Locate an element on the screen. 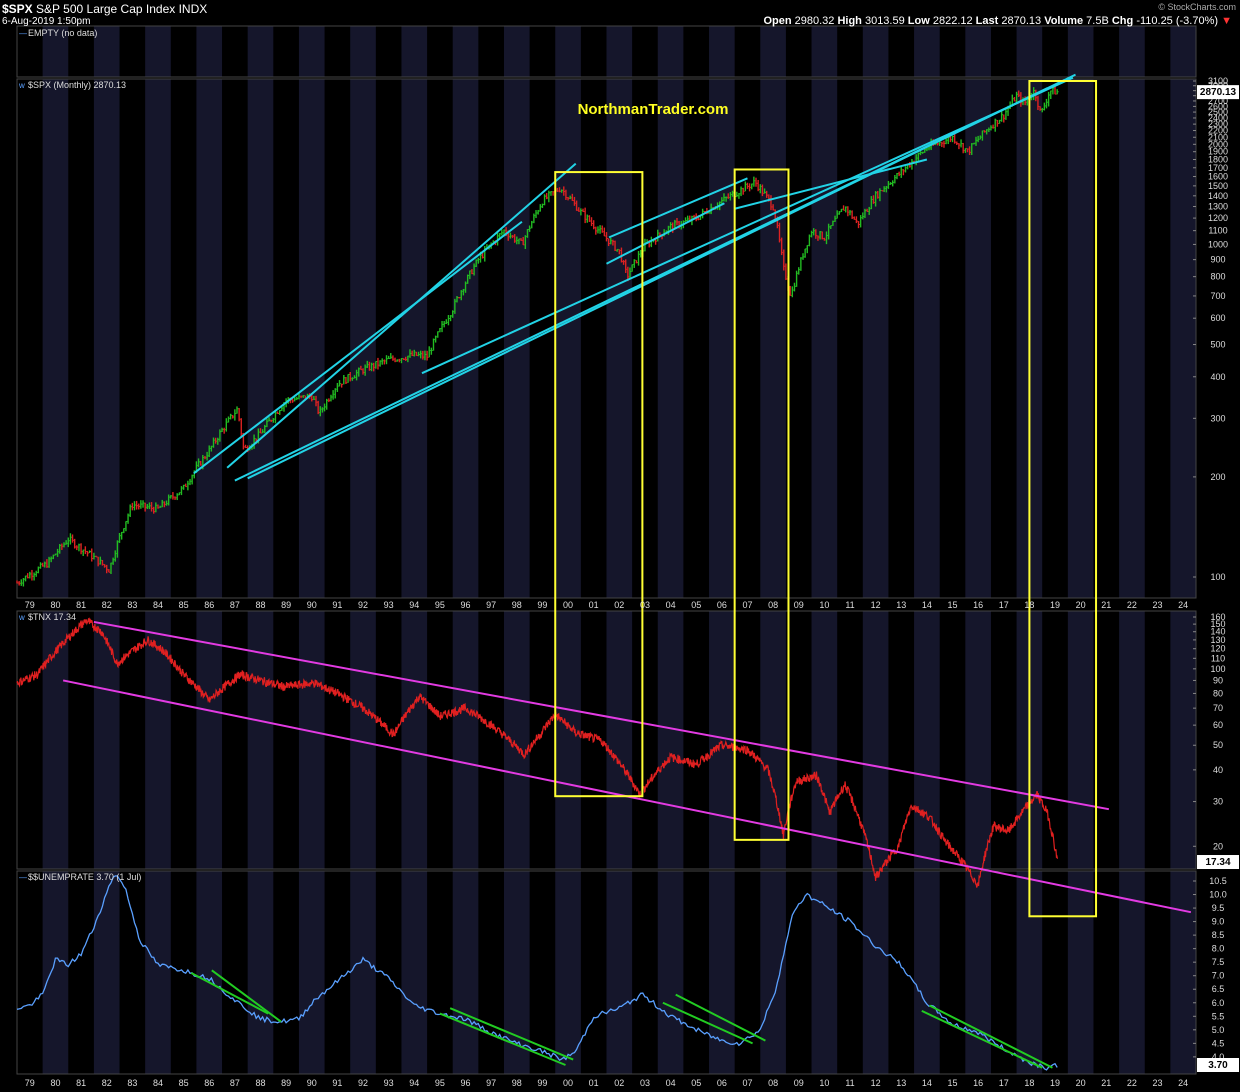 The height and width of the screenshot is (1092, 1240). tnx-y-tick-label: 90 is located at coordinates (1218, 680).